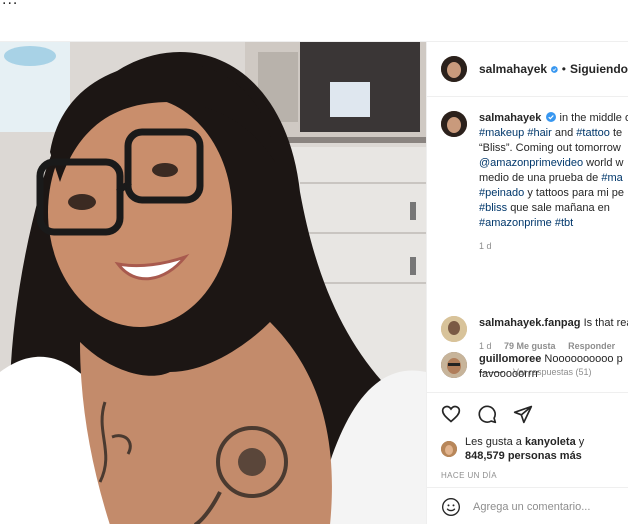  Describe the element at coordinates (605, 323) in the screenshot. I see `comment-text: Is that rea` at that location.